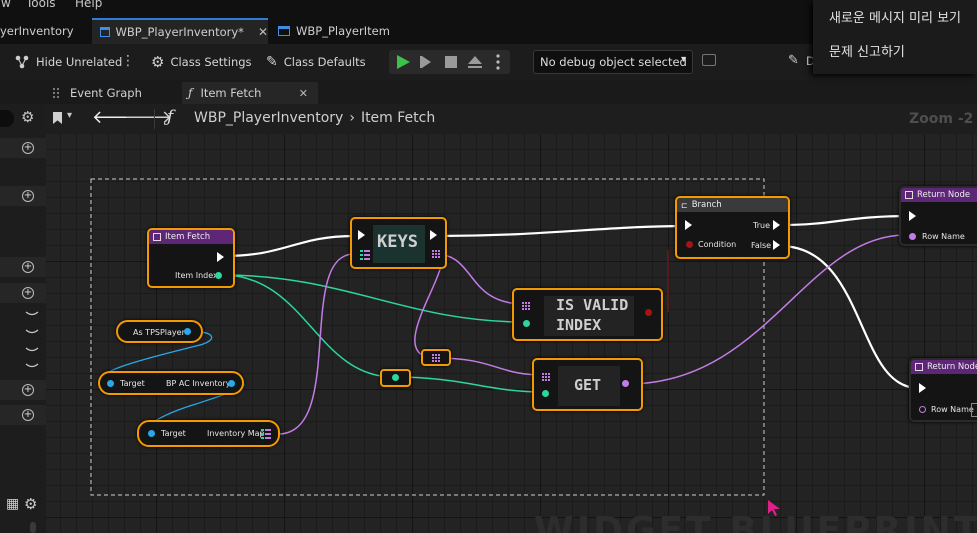 The height and width of the screenshot is (533, 977). I want to click on node-get: GET, so click(587, 384).